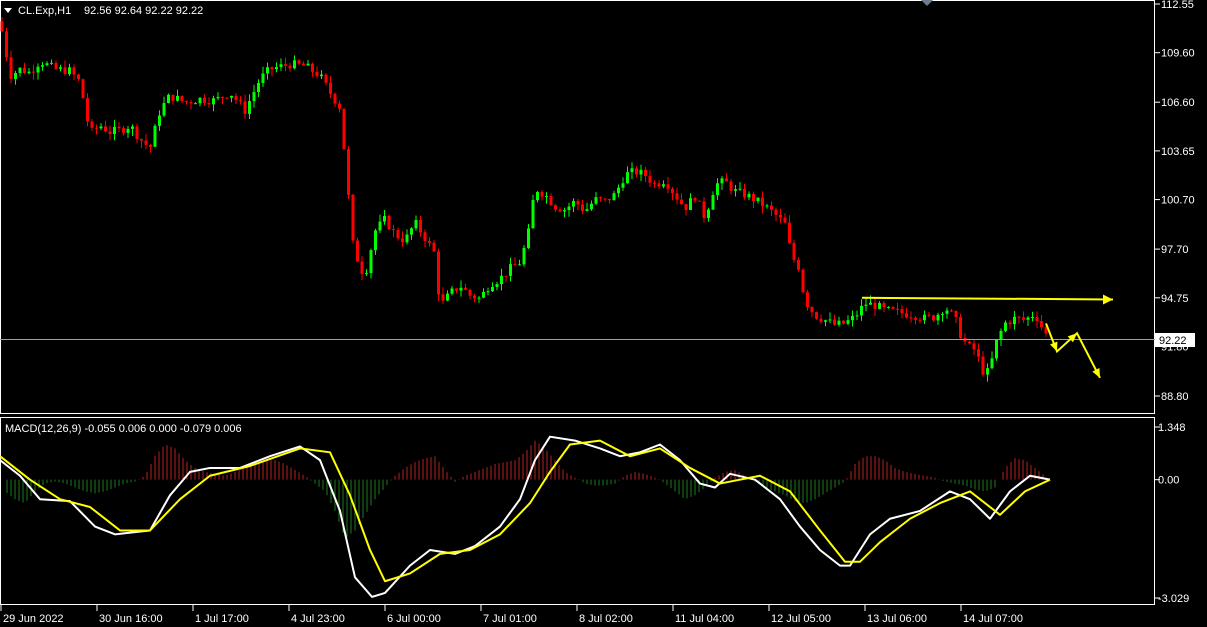 This screenshot has width=1207, height=627. What do you see at coordinates (801, 619) in the screenshot?
I see `time-tick-label: 12 Jul 05:00` at bounding box center [801, 619].